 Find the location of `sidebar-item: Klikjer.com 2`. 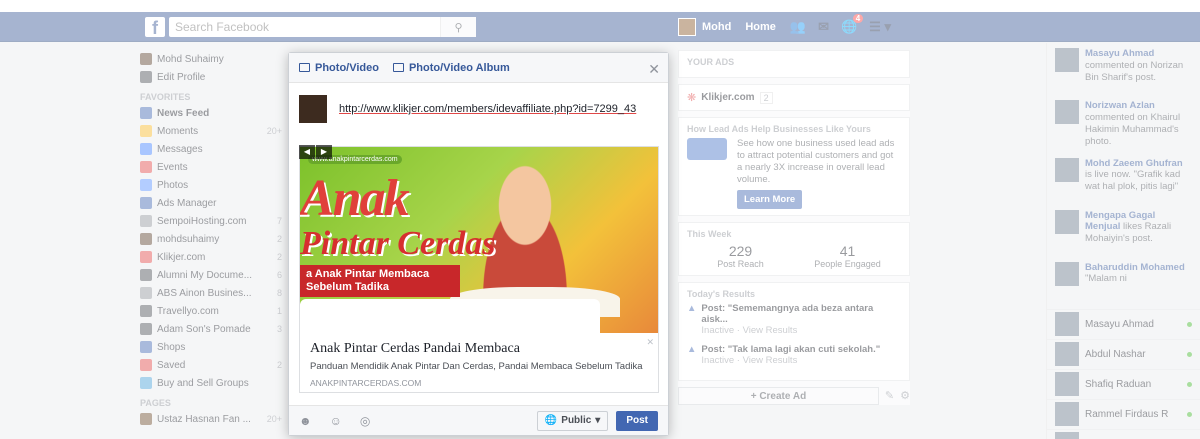

sidebar-item: Klikjer.com 2 is located at coordinates (211, 257).